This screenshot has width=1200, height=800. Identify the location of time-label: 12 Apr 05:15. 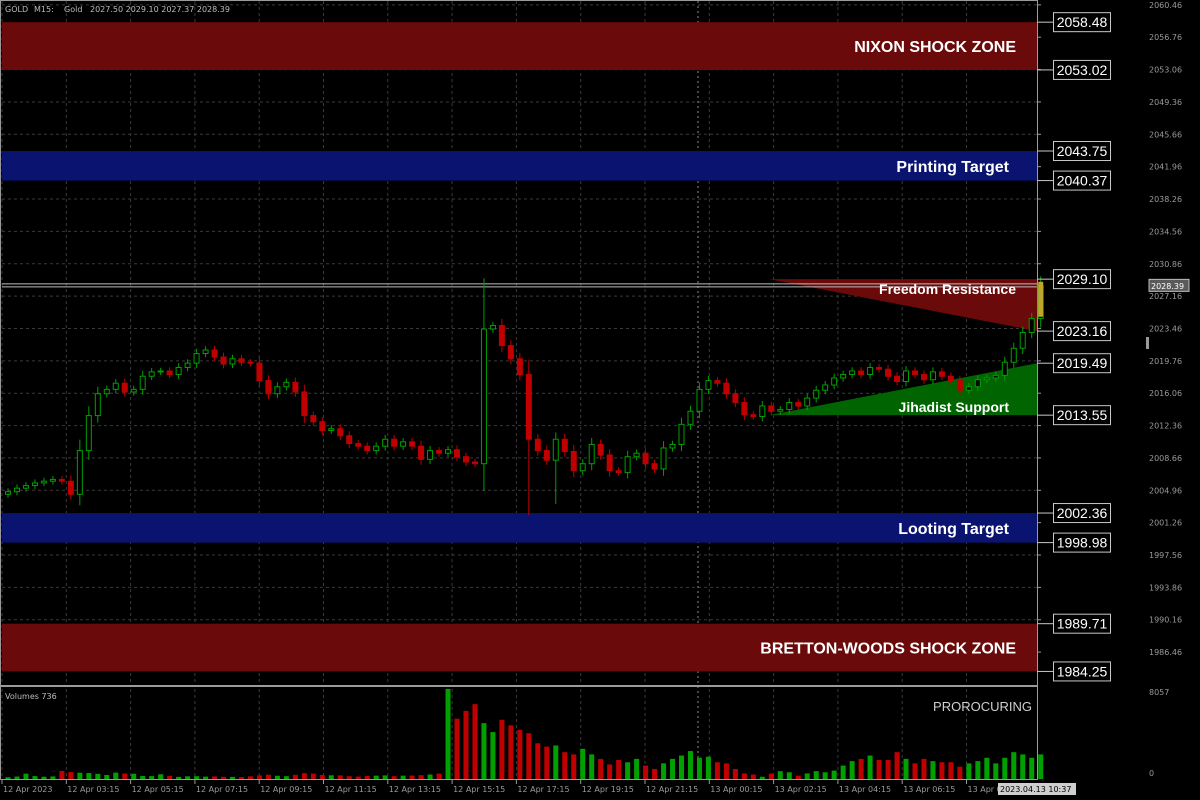
(158, 789).